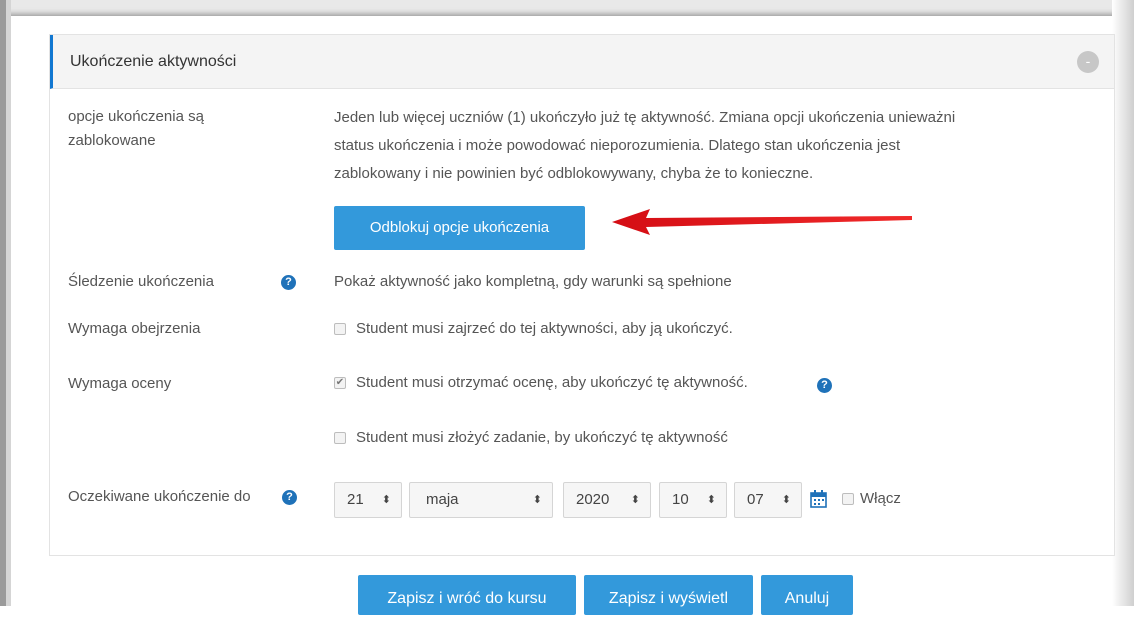 This screenshot has width=1134, height=623. I want to click on hour-value: 10, so click(680, 499).